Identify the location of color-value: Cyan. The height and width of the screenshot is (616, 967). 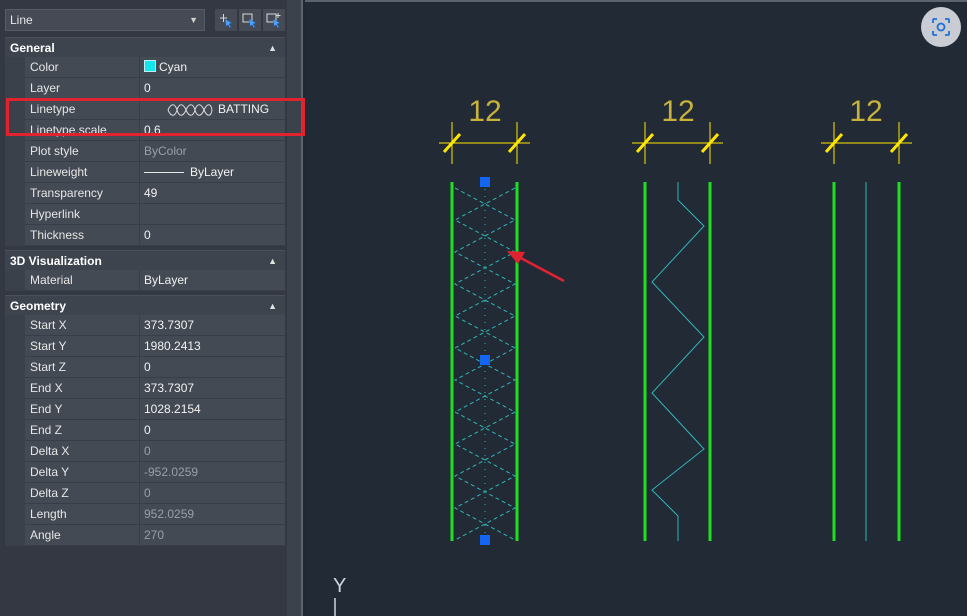
(173, 67).